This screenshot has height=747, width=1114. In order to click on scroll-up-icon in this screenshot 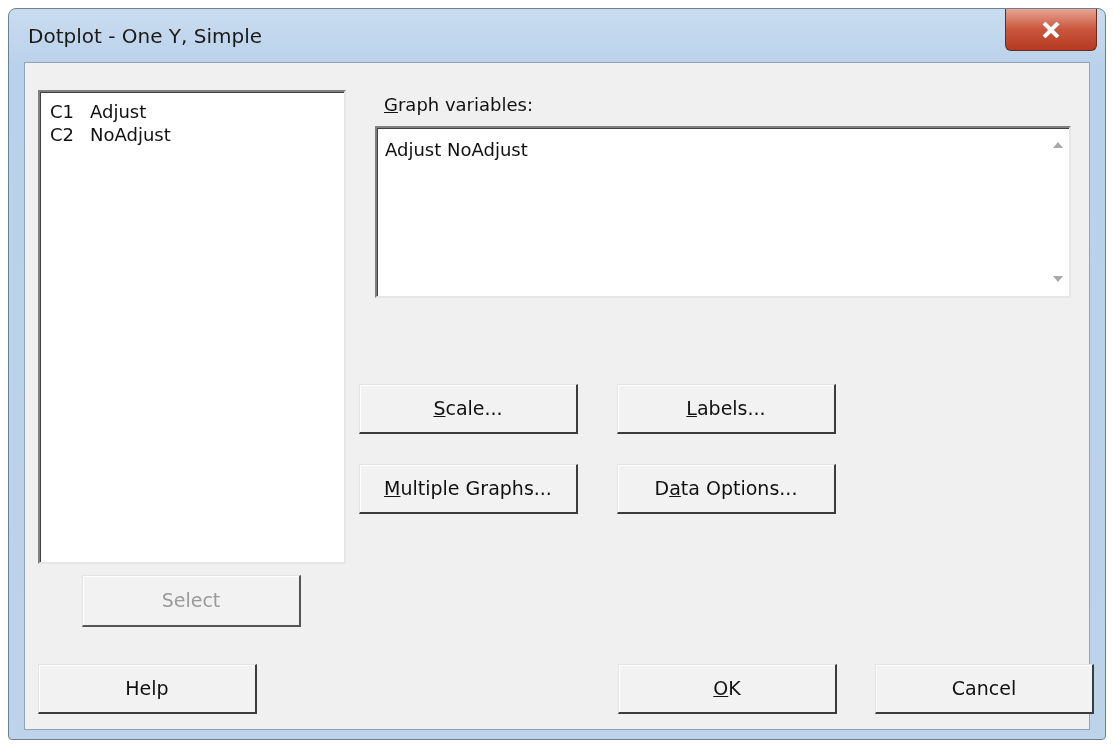, I will do `click(1058, 145)`.